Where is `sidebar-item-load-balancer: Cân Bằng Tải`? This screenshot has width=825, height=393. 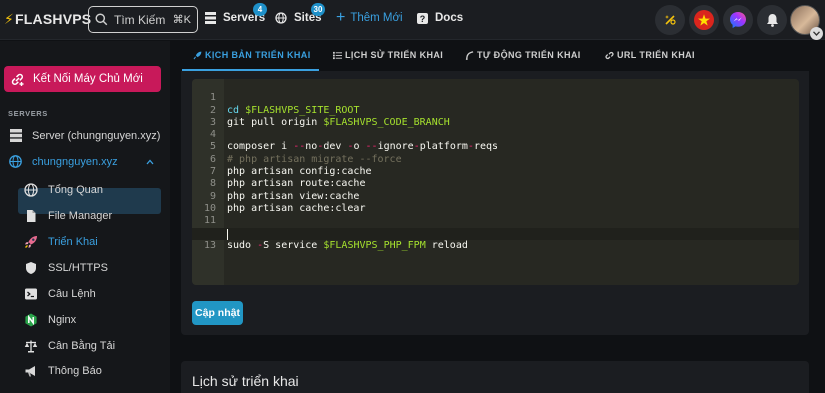 sidebar-item-load-balancer: Cân Bằng Tải is located at coordinates (69, 346).